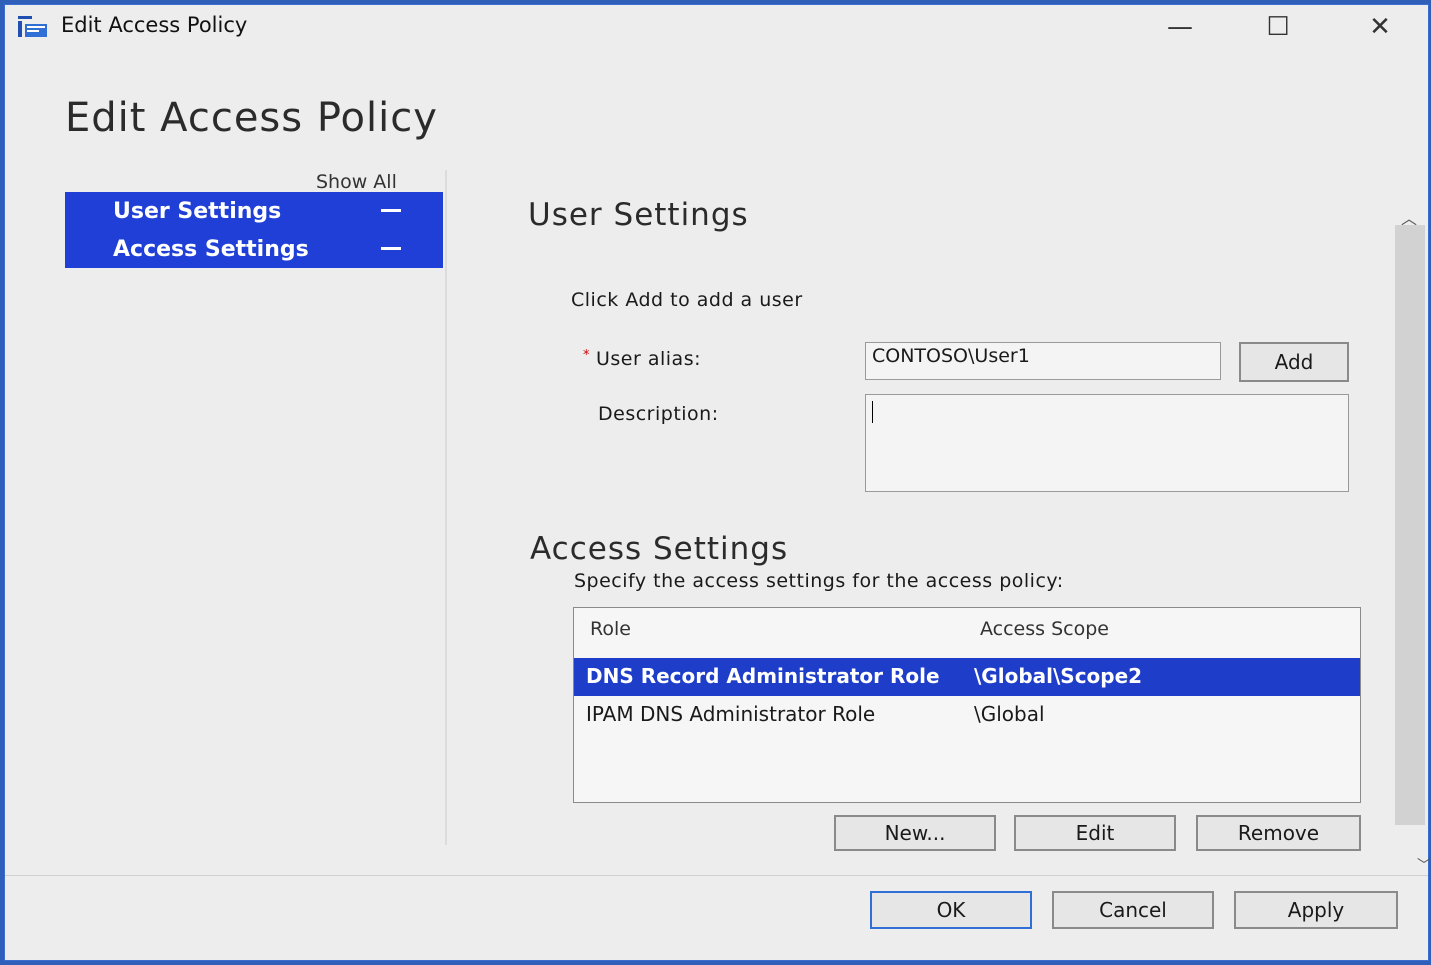 The width and height of the screenshot is (1431, 965). I want to click on nav-item-label: Access Settings, so click(211, 249).